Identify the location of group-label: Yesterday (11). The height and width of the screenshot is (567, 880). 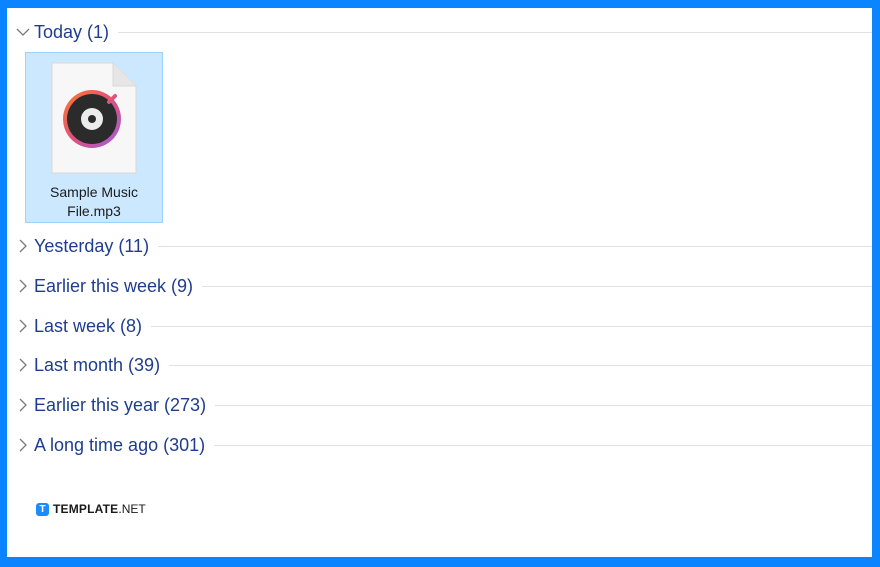
(92, 245).